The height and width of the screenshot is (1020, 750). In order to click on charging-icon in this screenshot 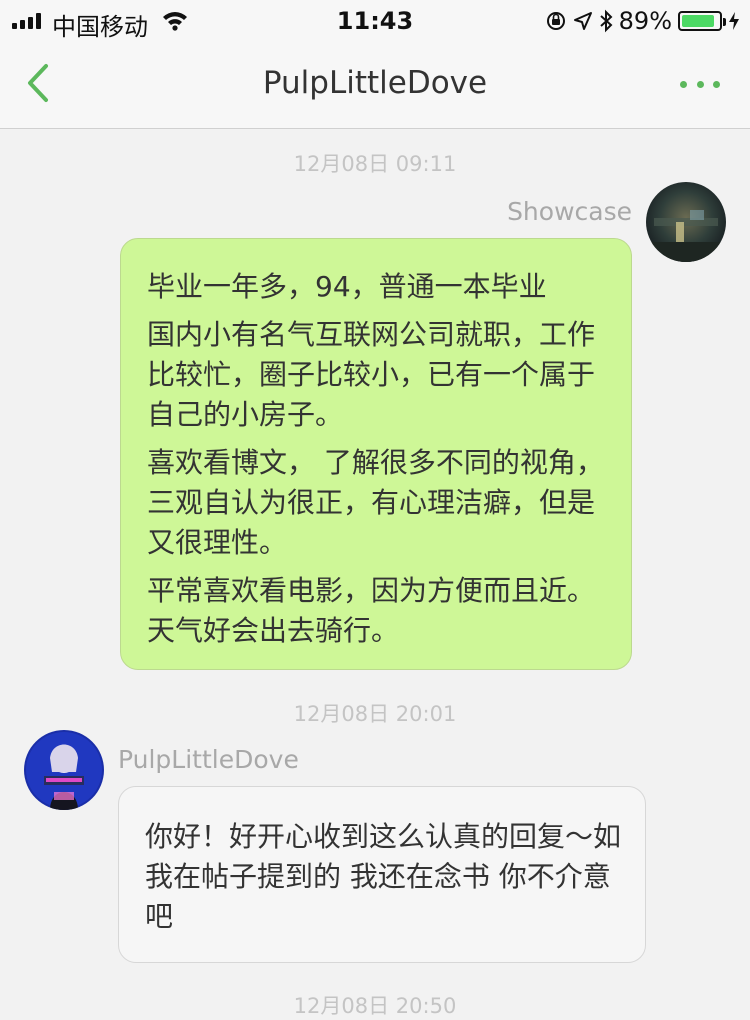, I will do `click(734, 21)`.